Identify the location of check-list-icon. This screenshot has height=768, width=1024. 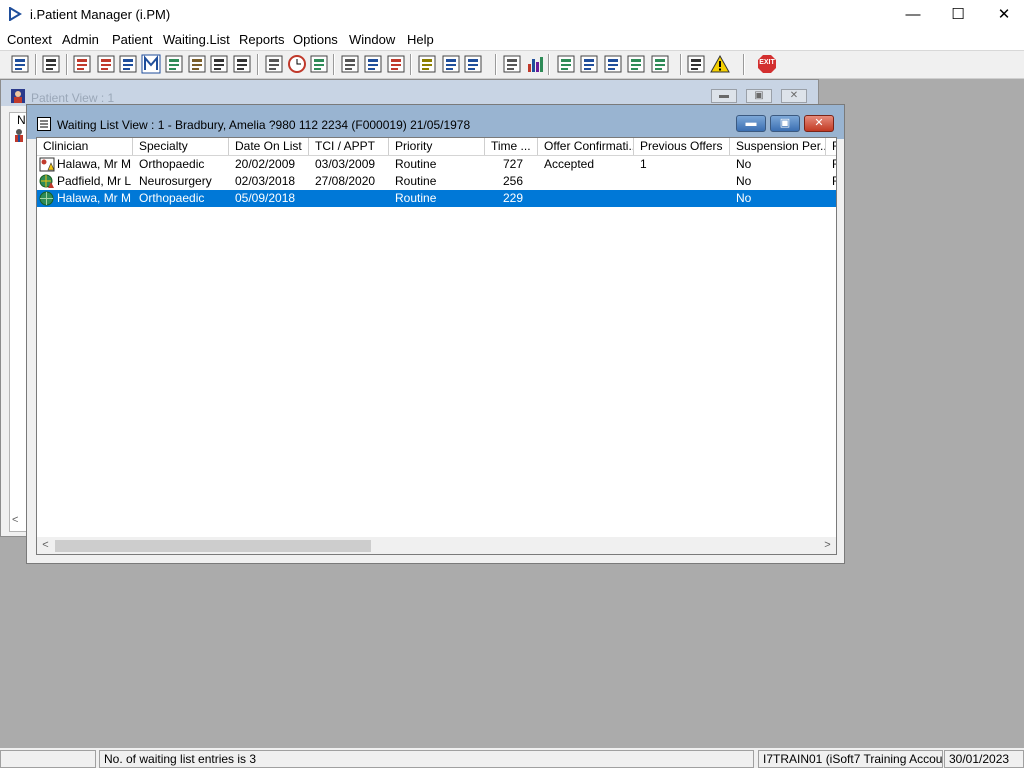
(589, 64).